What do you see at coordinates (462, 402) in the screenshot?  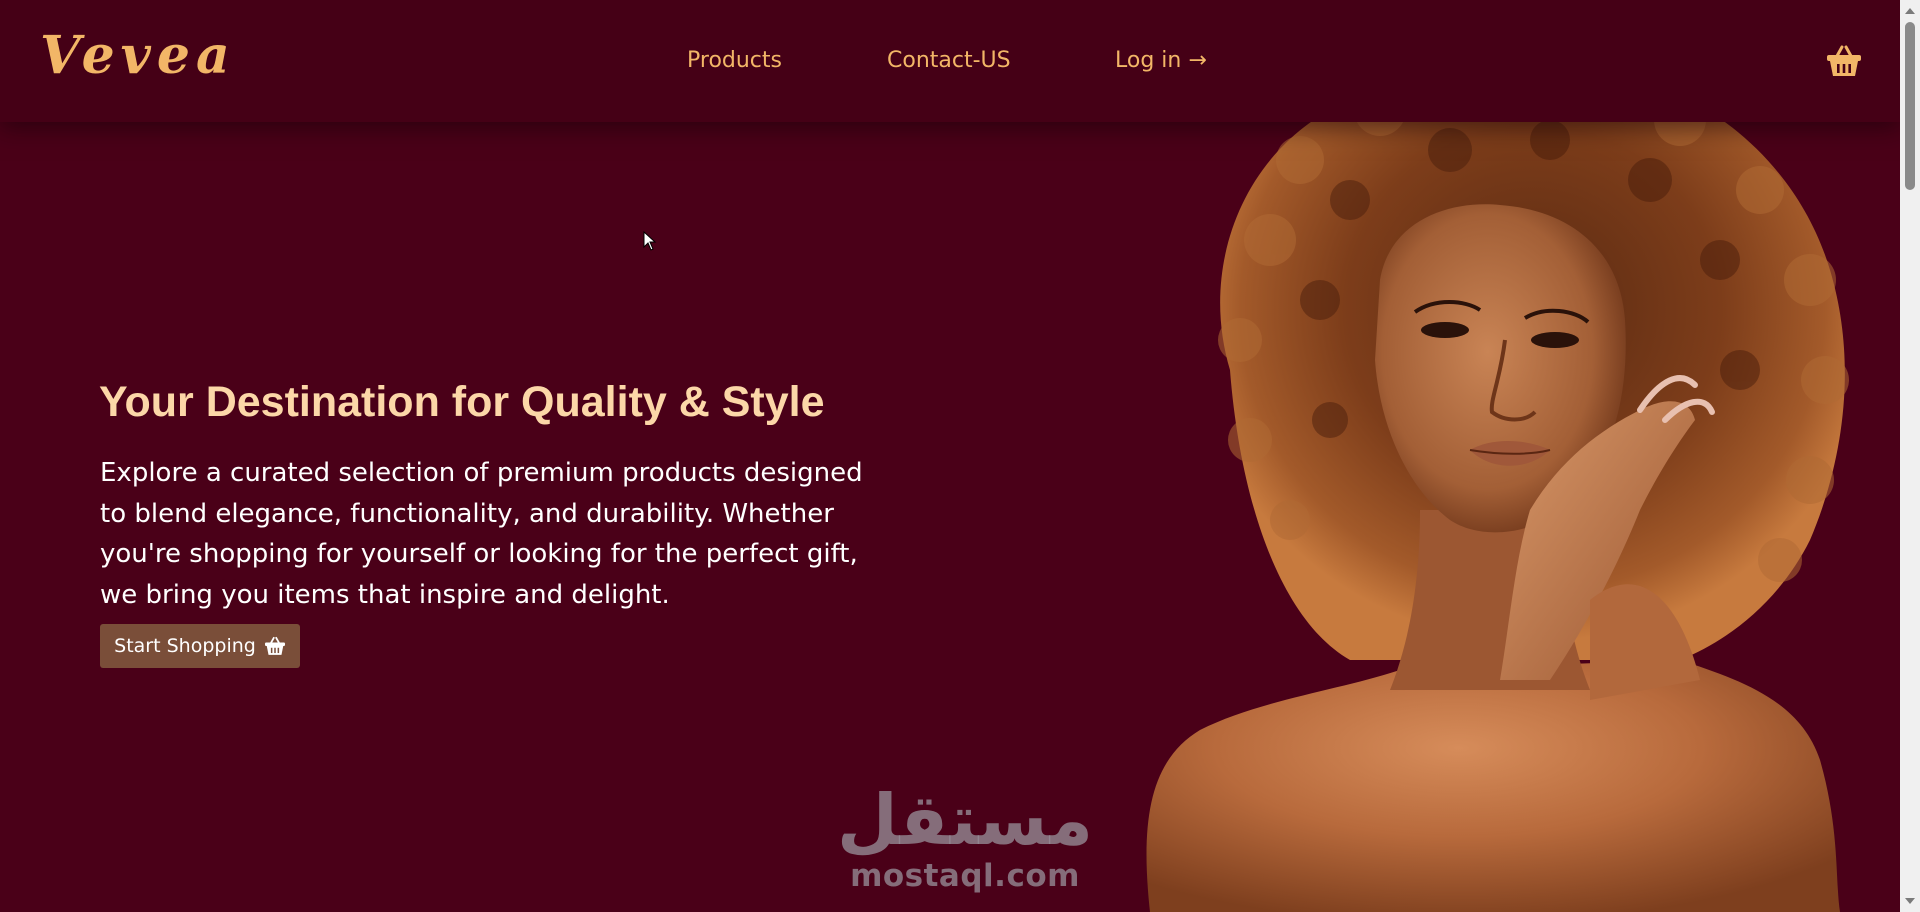 I see `hero-title: Your Destination for Quality & Style` at bounding box center [462, 402].